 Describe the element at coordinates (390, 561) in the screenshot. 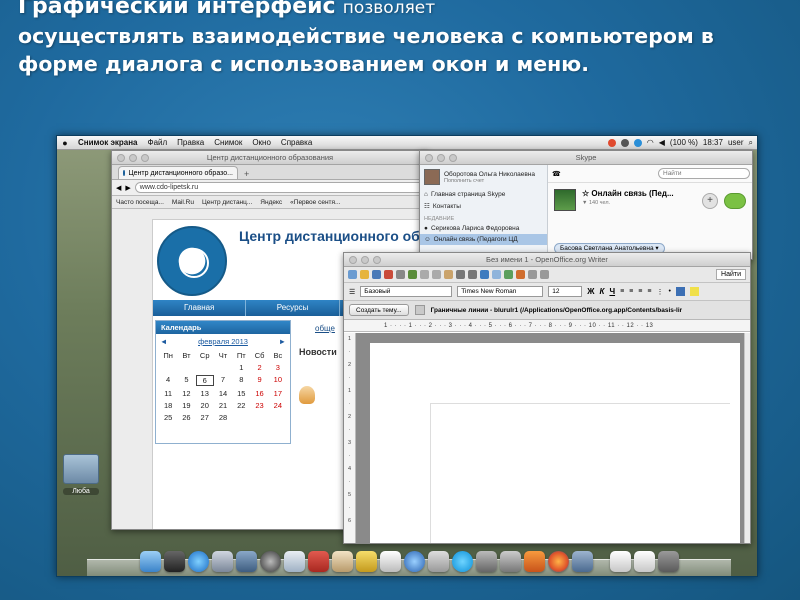

I see `itunes-icon` at that location.